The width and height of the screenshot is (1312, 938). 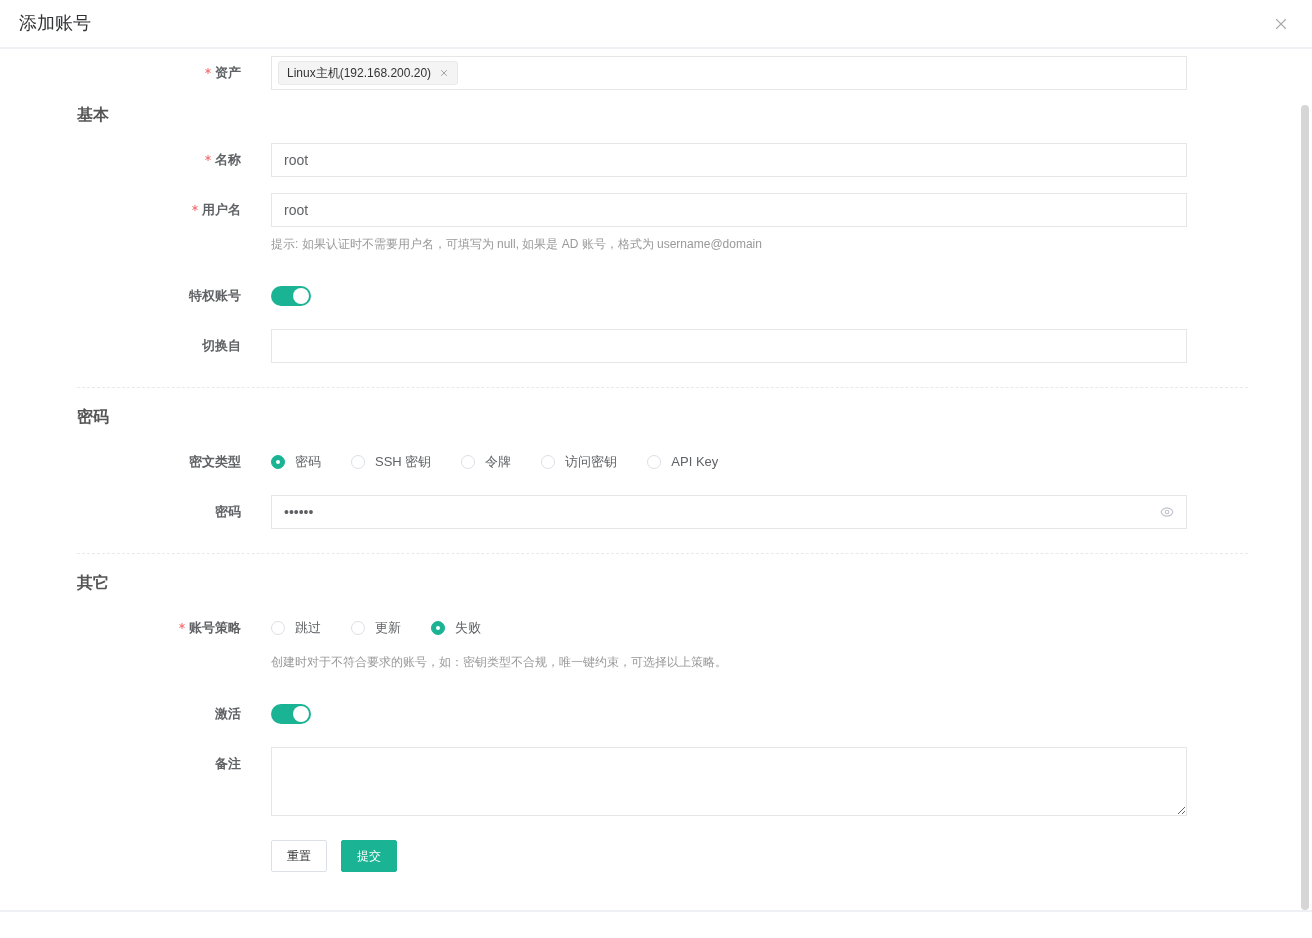 What do you see at coordinates (228, 764) in the screenshot?
I see `field-label: 备注` at bounding box center [228, 764].